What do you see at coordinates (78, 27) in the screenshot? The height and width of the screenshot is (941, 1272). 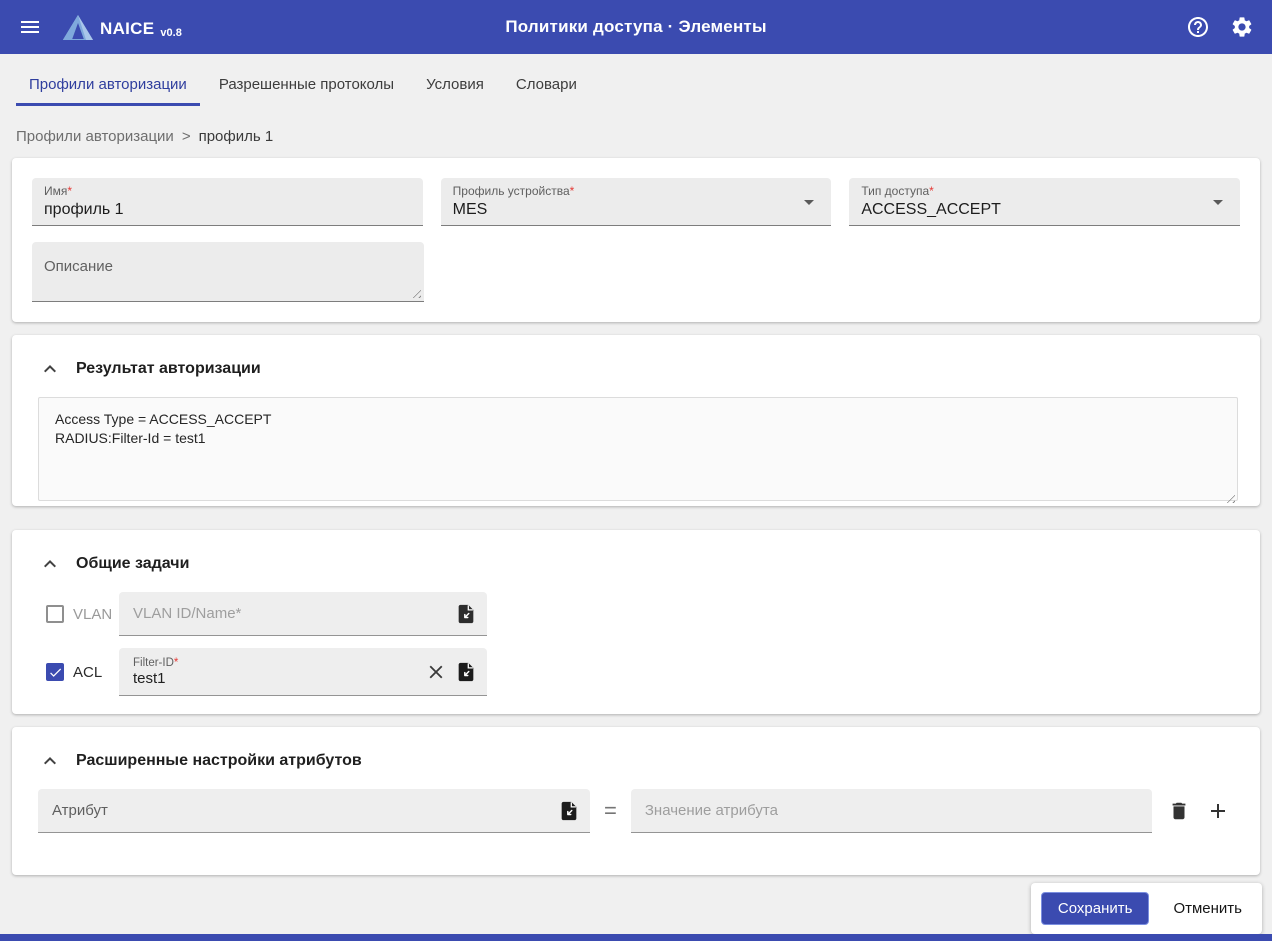 I see `logo-icon` at bounding box center [78, 27].